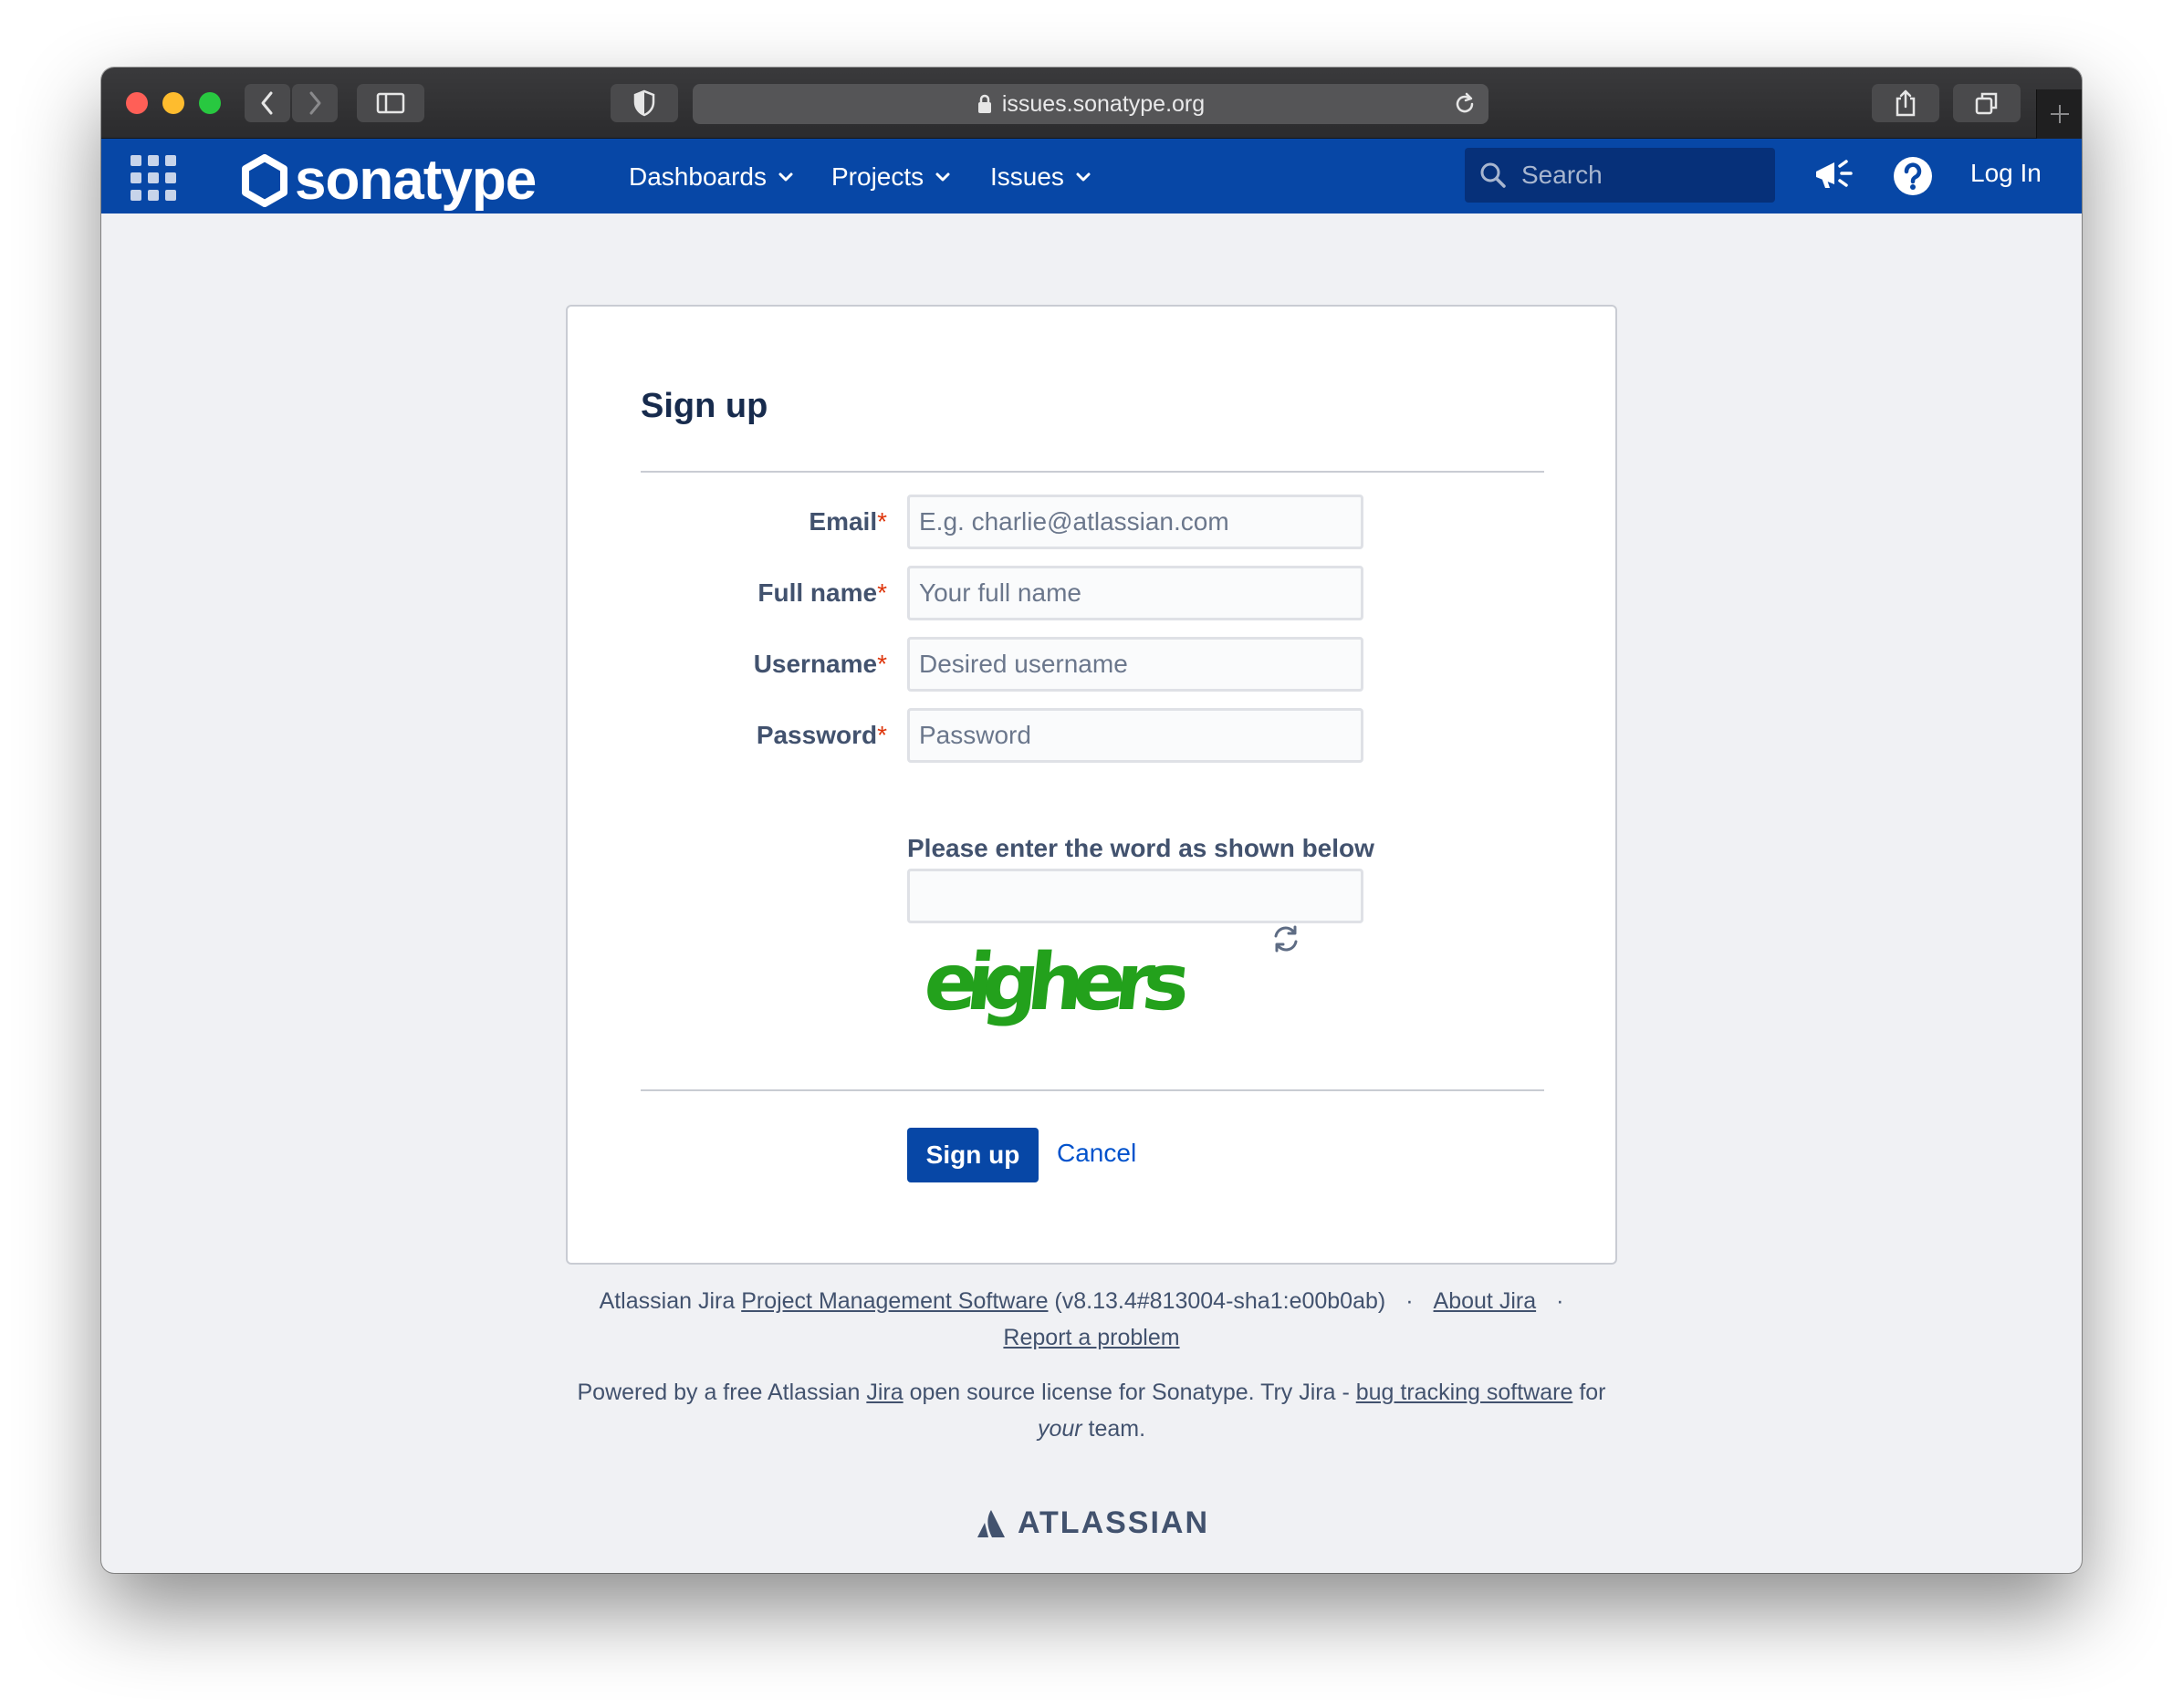 The height and width of the screenshot is (1708, 2183). Describe the element at coordinates (154, 178) in the screenshot. I see `app-switcher-icon` at that location.